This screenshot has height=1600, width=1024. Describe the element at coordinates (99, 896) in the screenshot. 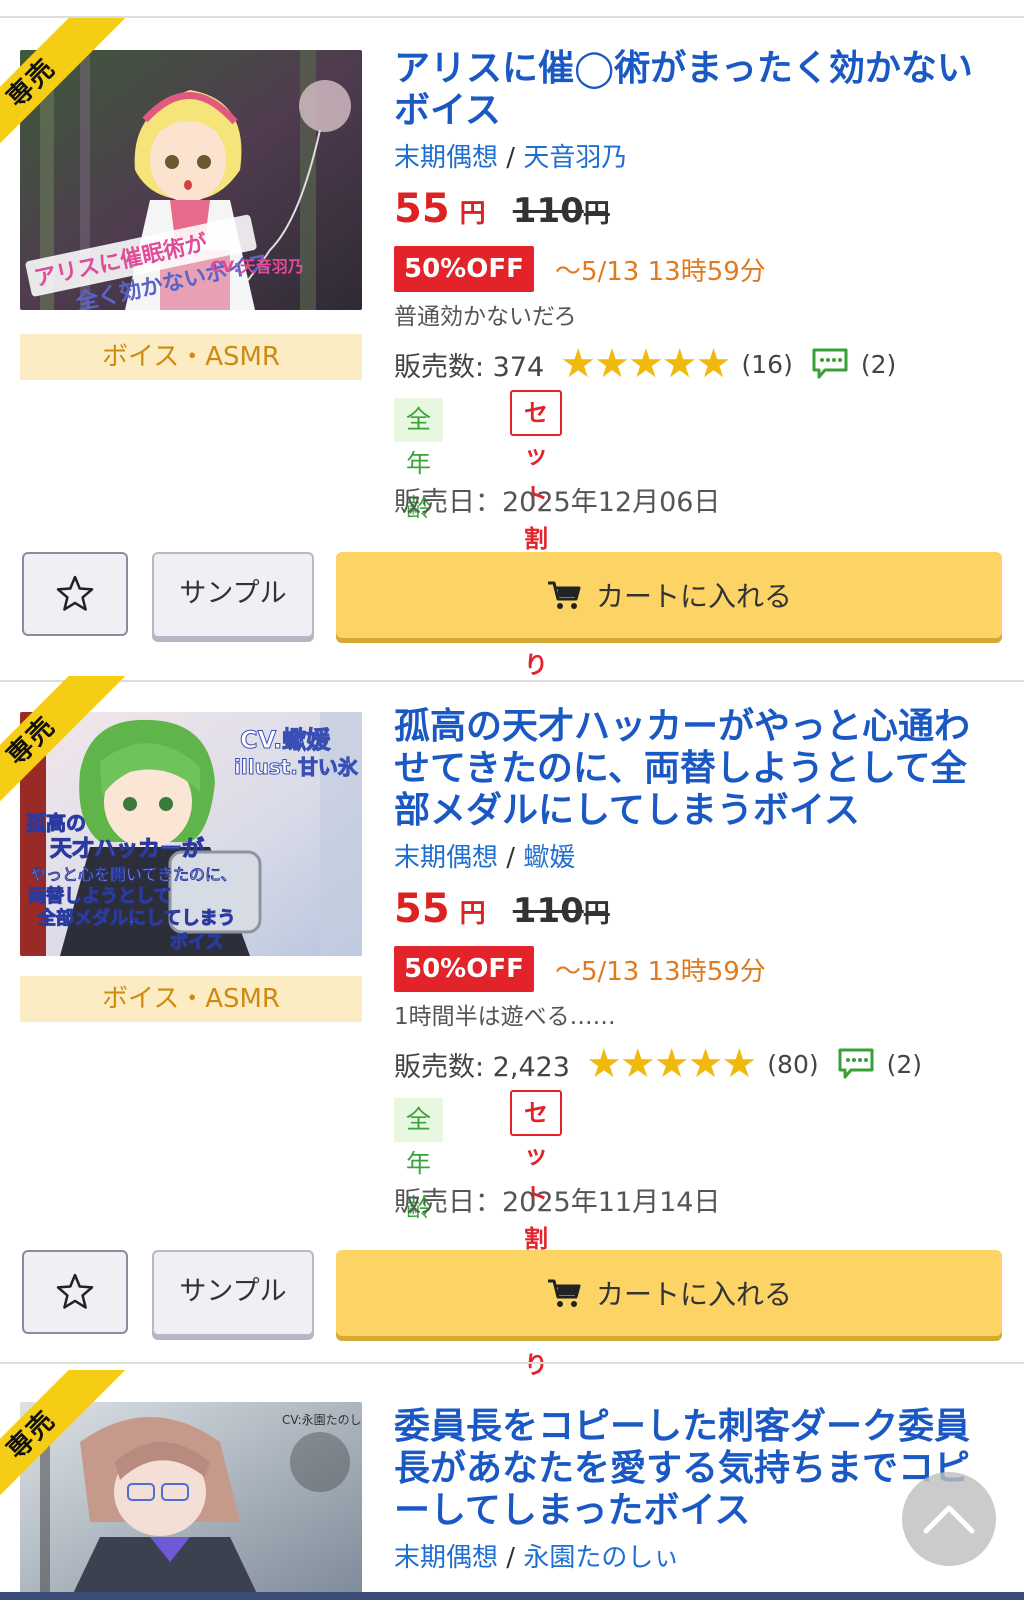

I see `svg-text: 両替しようとして` at that location.